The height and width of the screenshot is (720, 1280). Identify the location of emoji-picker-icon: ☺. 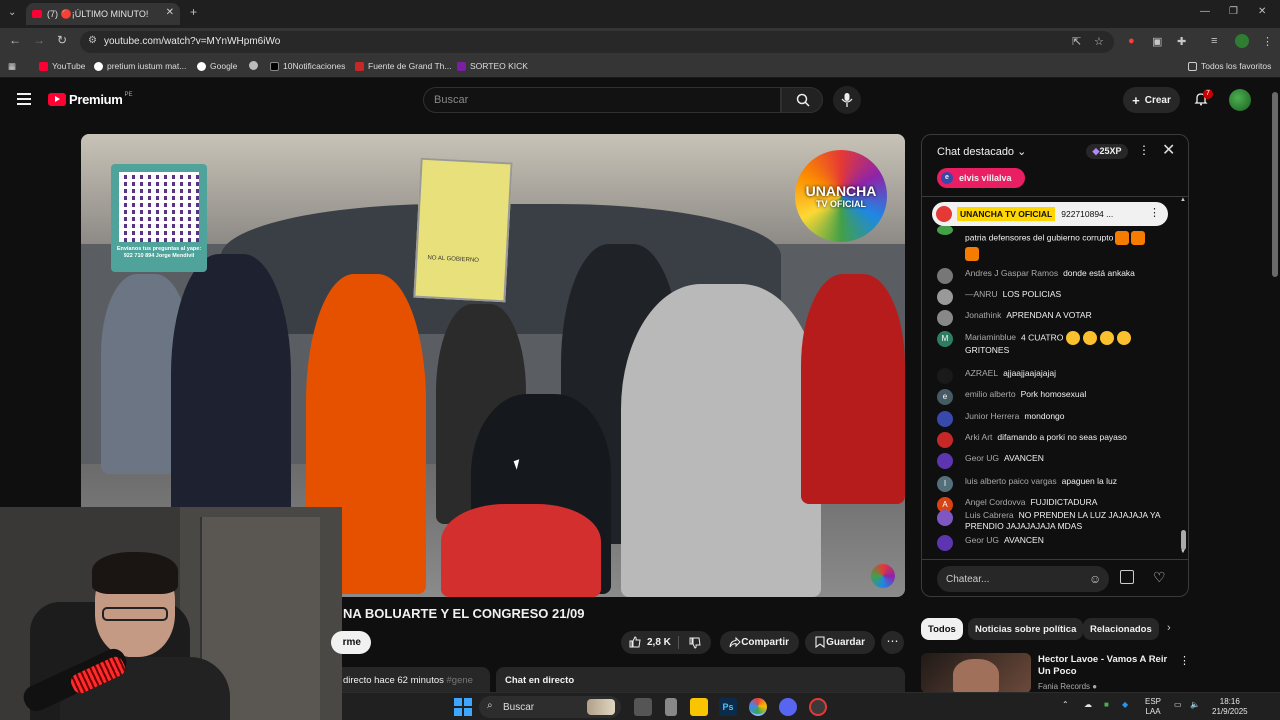
(1095, 579).